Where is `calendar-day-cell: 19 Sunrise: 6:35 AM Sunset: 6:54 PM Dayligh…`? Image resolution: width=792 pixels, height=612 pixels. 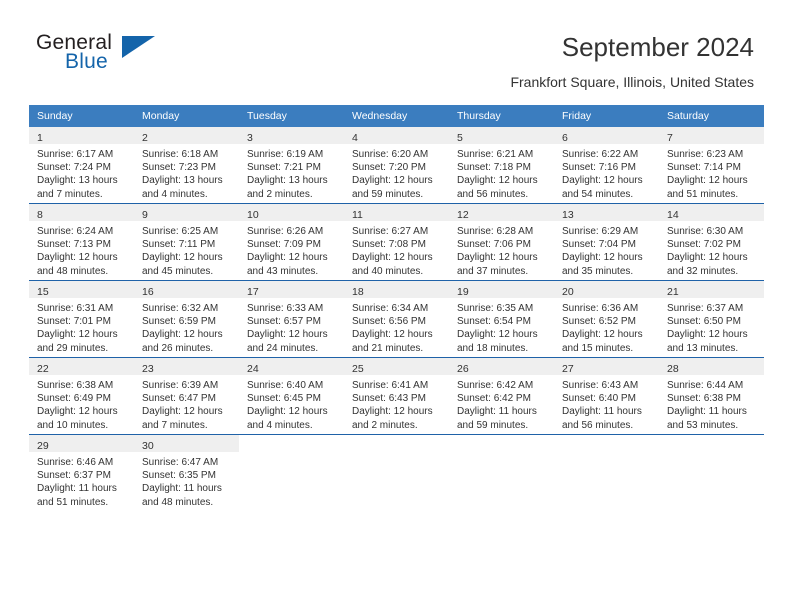 calendar-day-cell: 19 Sunrise: 6:35 AM Sunset: 6:54 PM Dayligh… is located at coordinates (501, 319).